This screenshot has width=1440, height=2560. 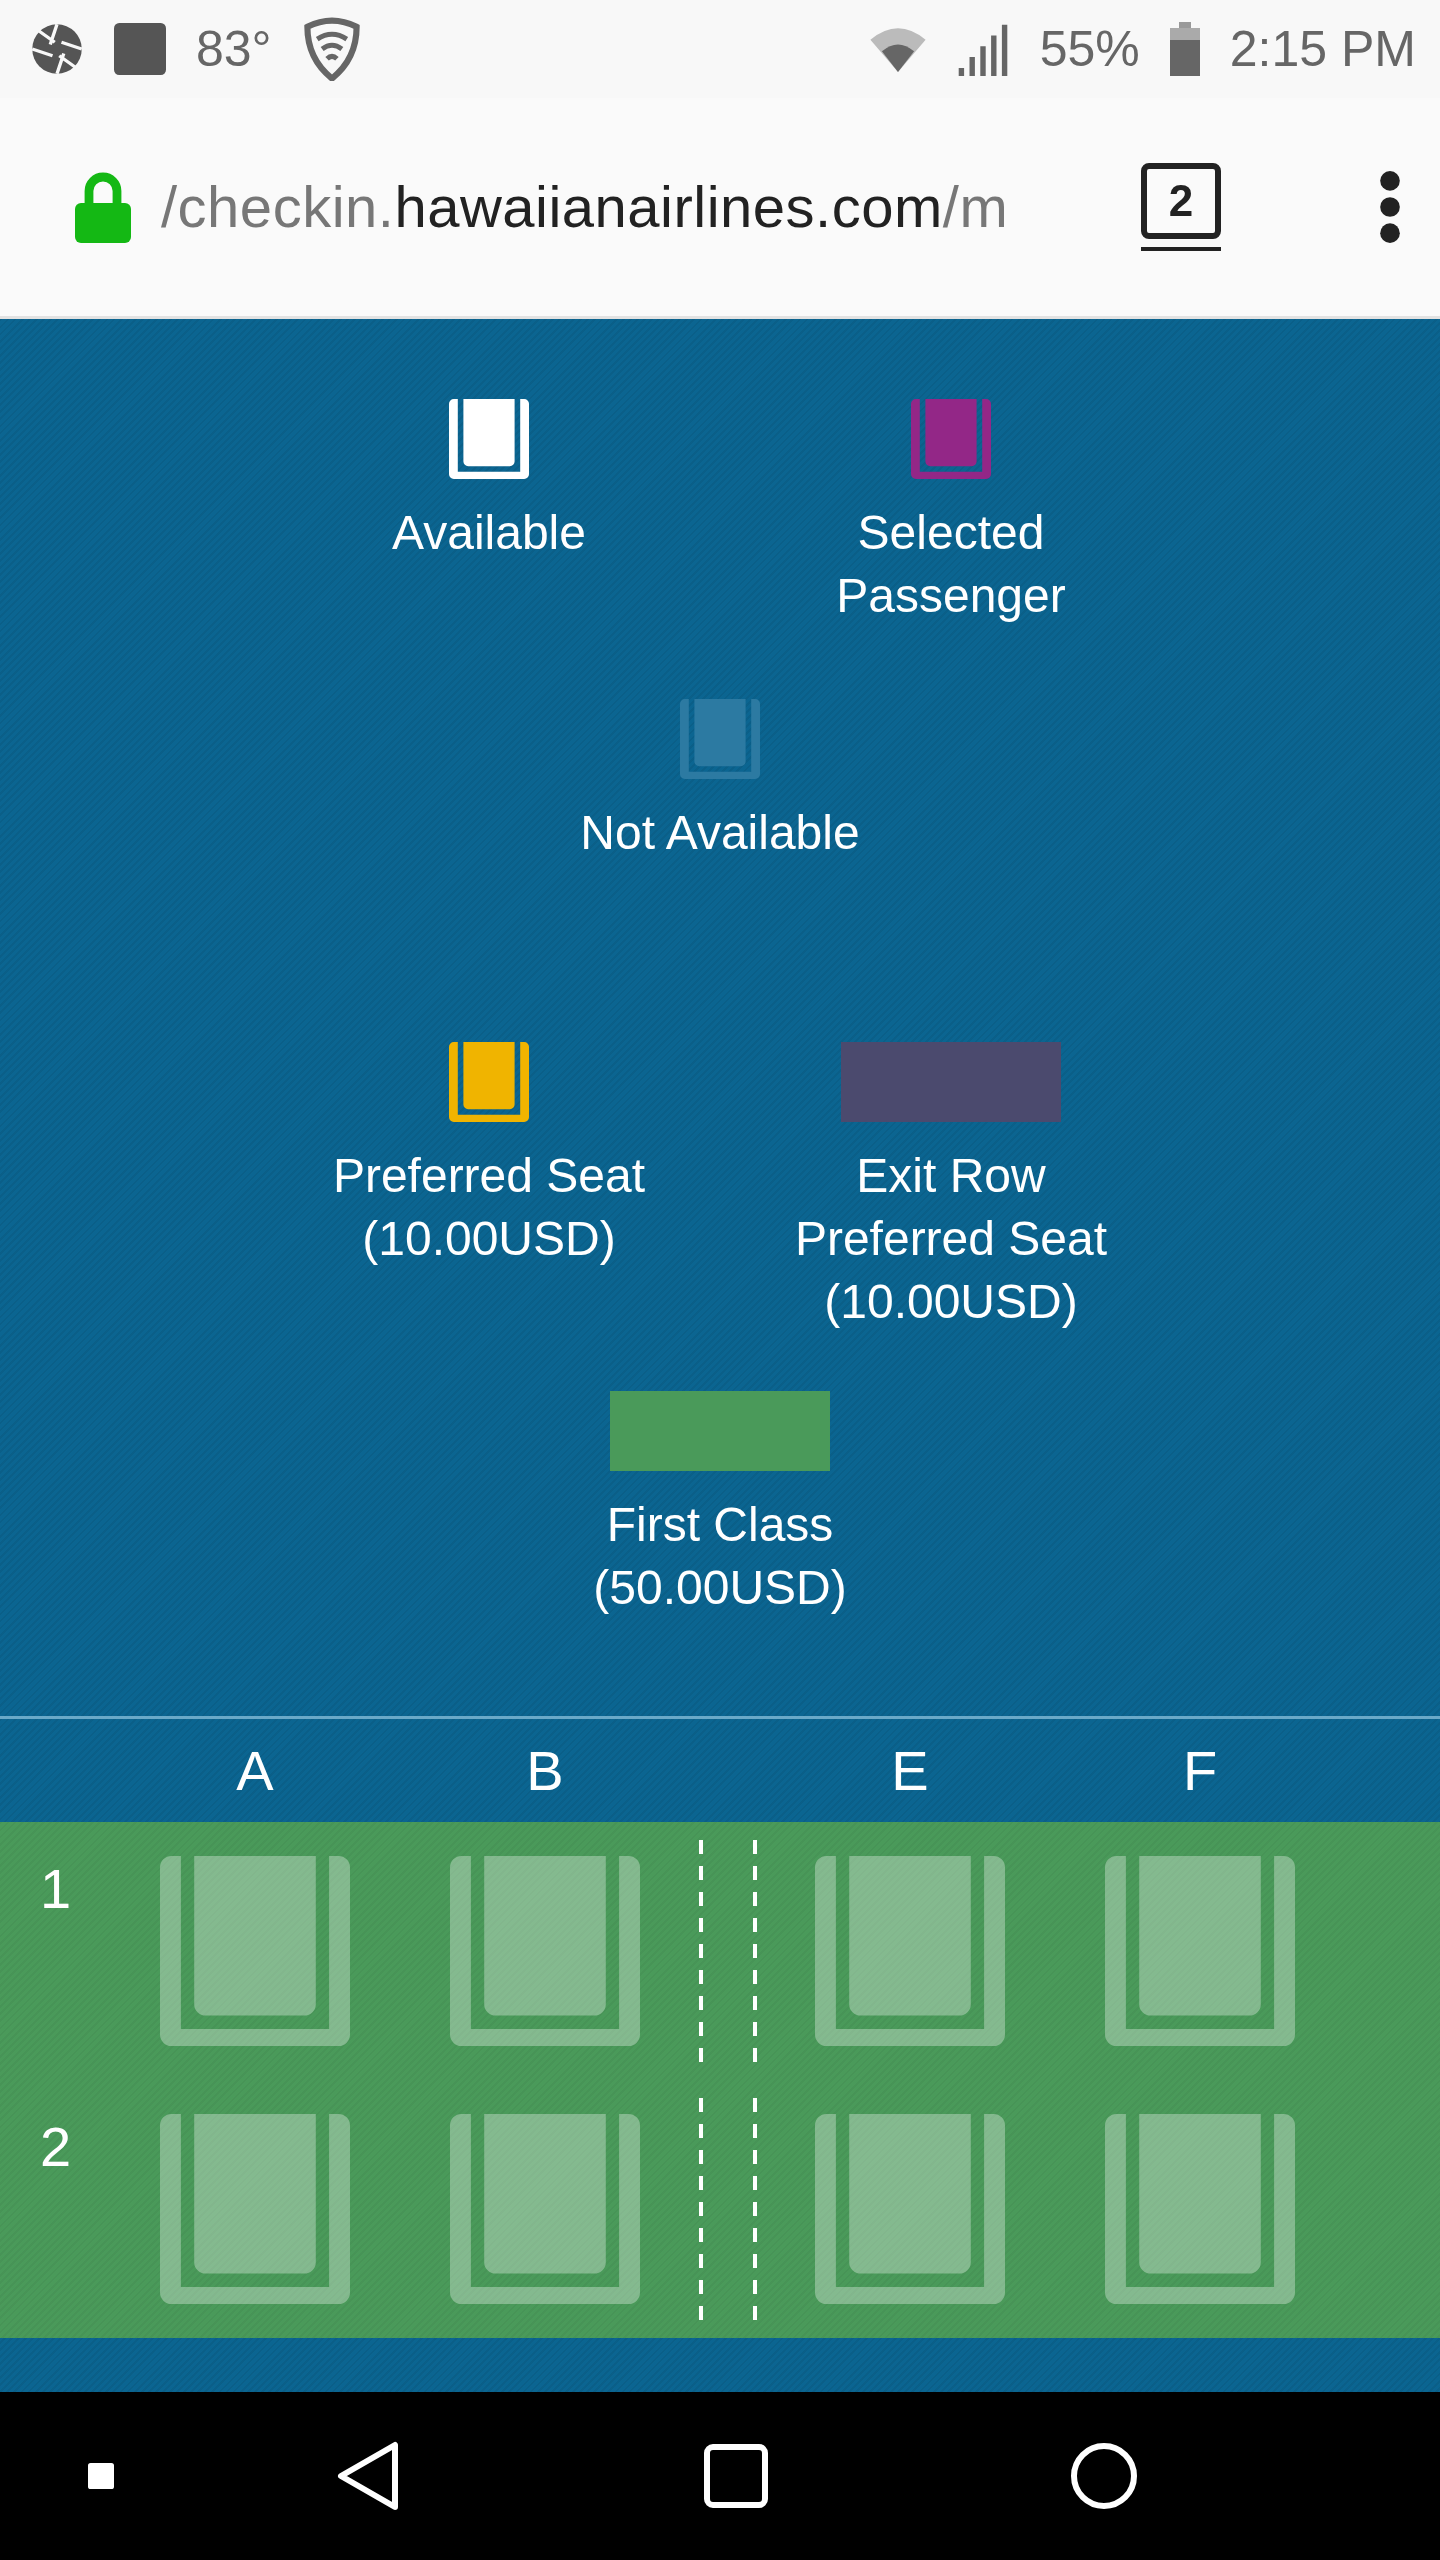 I want to click on back-icon, so click(x=367, y=2476).